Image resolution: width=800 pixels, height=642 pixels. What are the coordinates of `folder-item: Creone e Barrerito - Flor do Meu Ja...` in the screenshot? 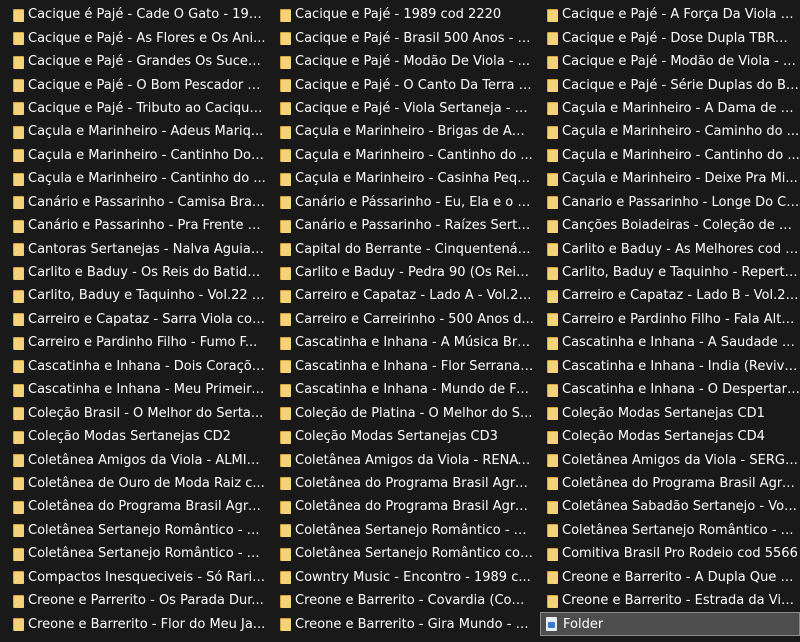 It's located at (133, 623).